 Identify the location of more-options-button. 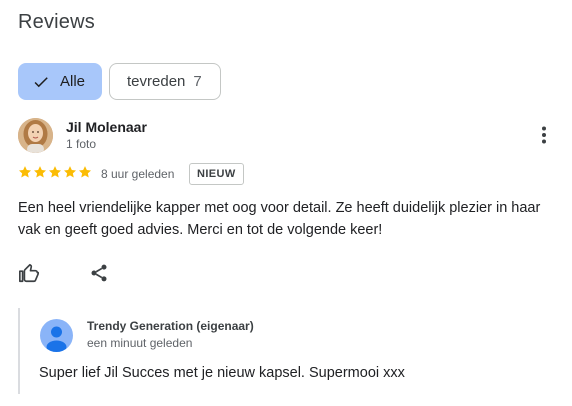
(544, 135).